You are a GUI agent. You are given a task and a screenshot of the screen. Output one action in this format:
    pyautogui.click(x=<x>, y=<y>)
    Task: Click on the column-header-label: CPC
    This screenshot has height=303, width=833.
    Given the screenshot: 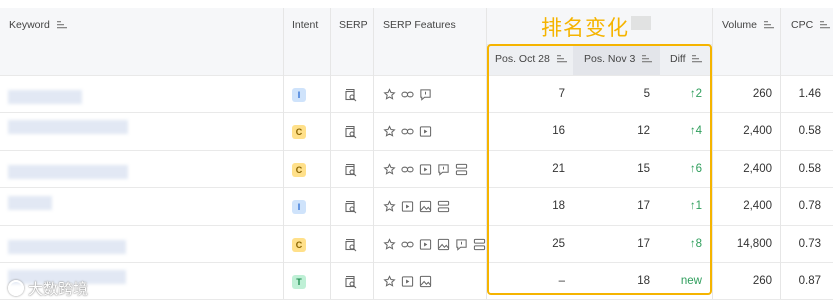 What is the action you would take?
    pyautogui.click(x=802, y=25)
    